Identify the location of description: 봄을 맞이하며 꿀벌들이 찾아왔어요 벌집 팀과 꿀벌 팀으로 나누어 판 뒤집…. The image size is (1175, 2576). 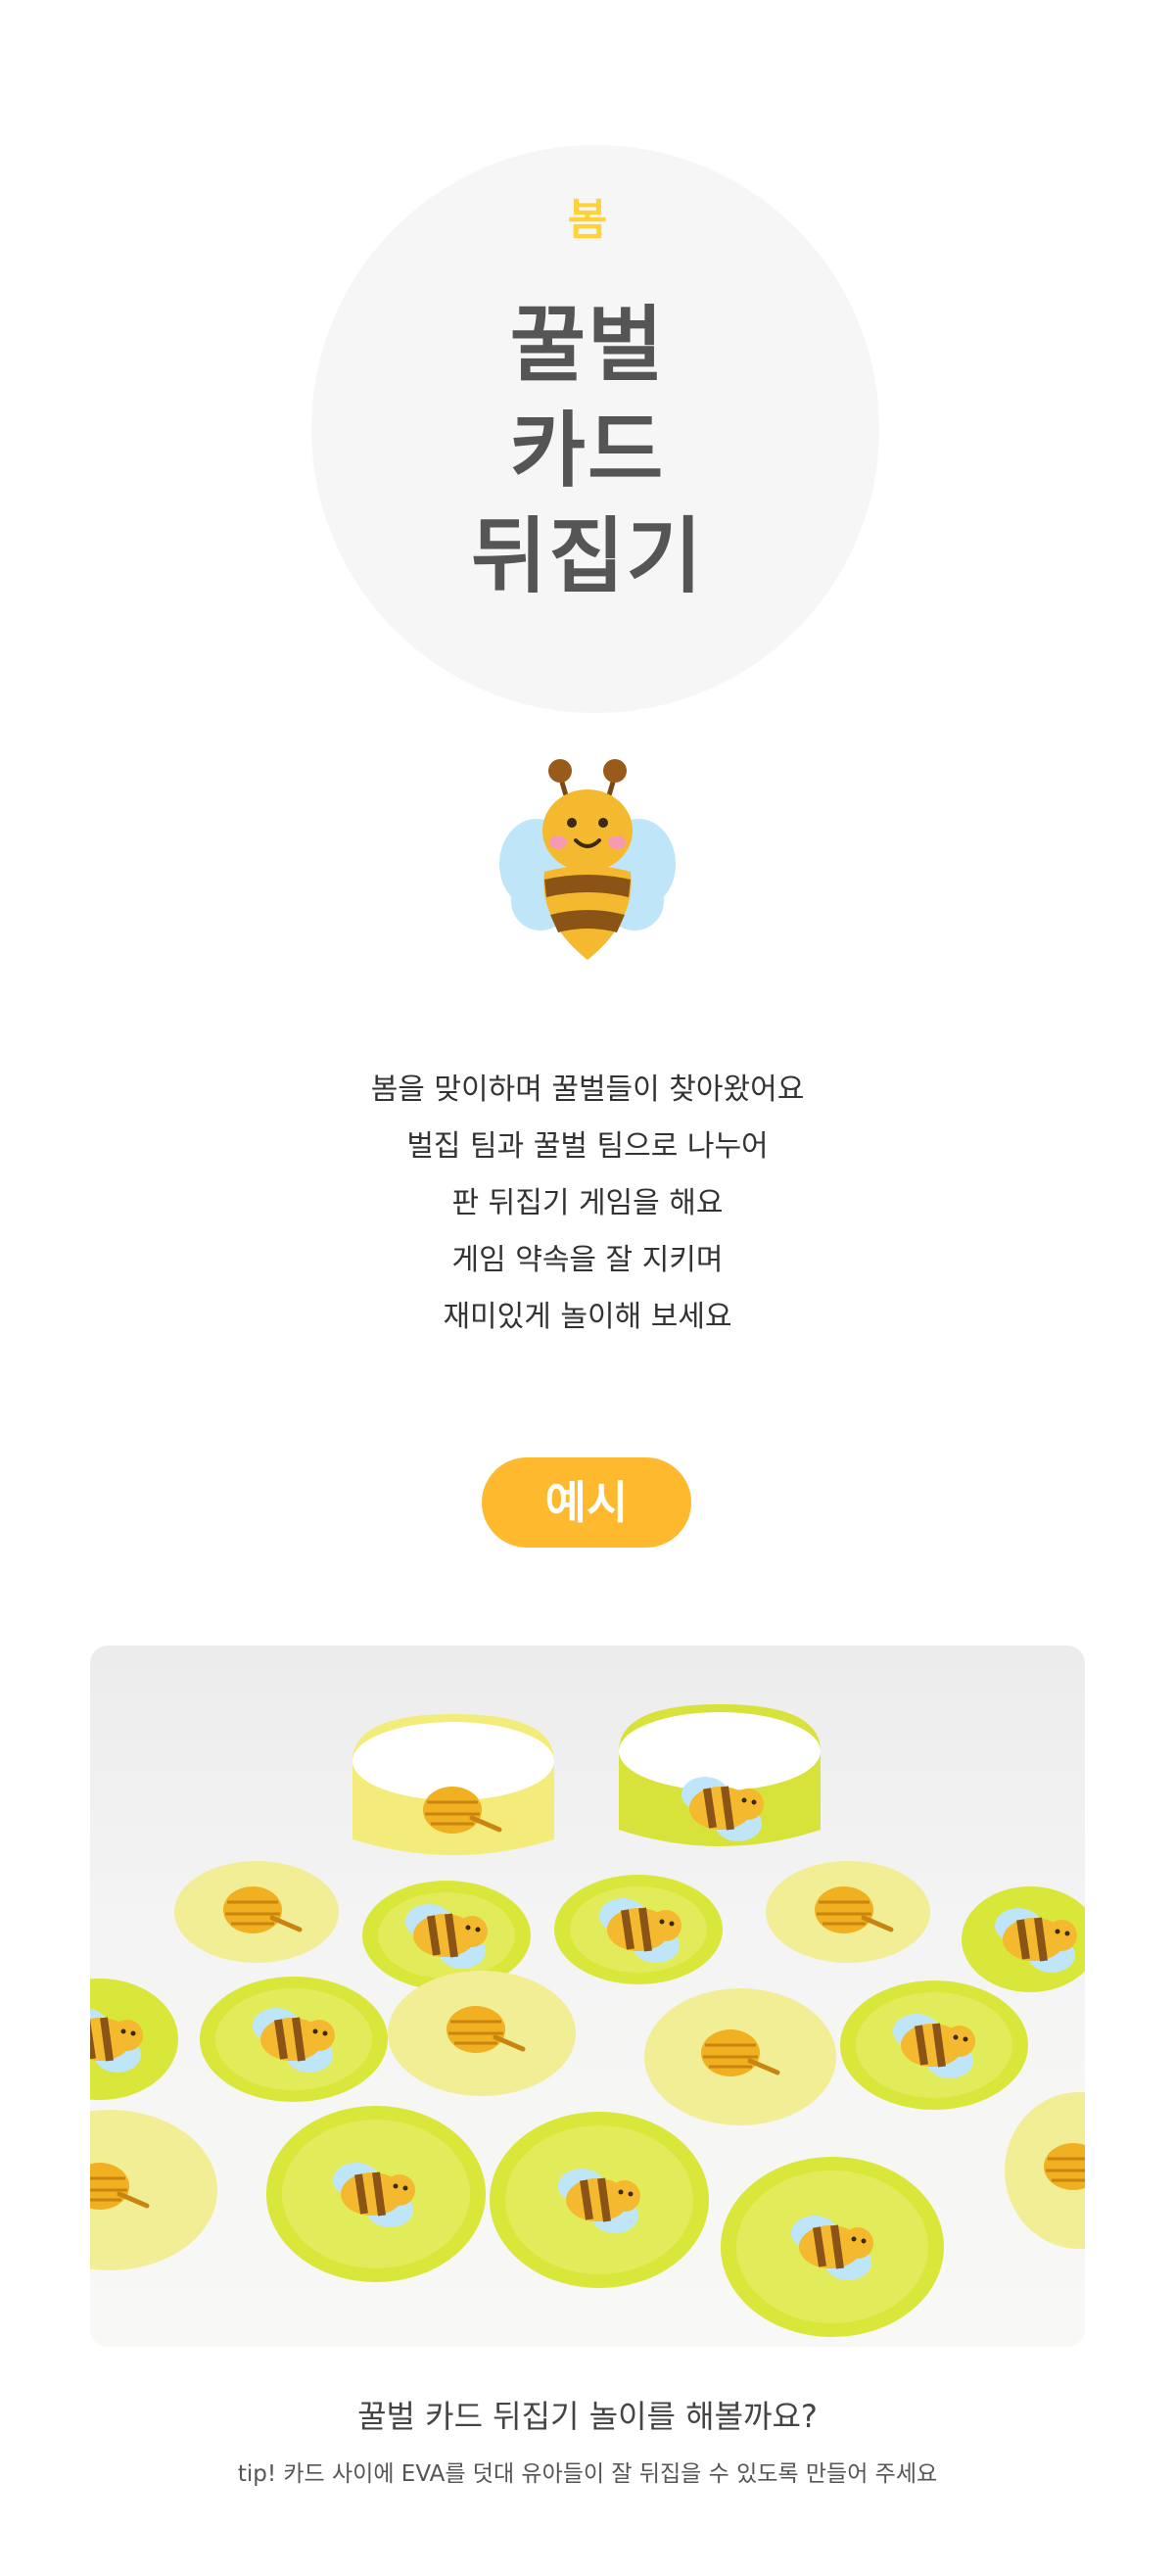
(587, 1204).